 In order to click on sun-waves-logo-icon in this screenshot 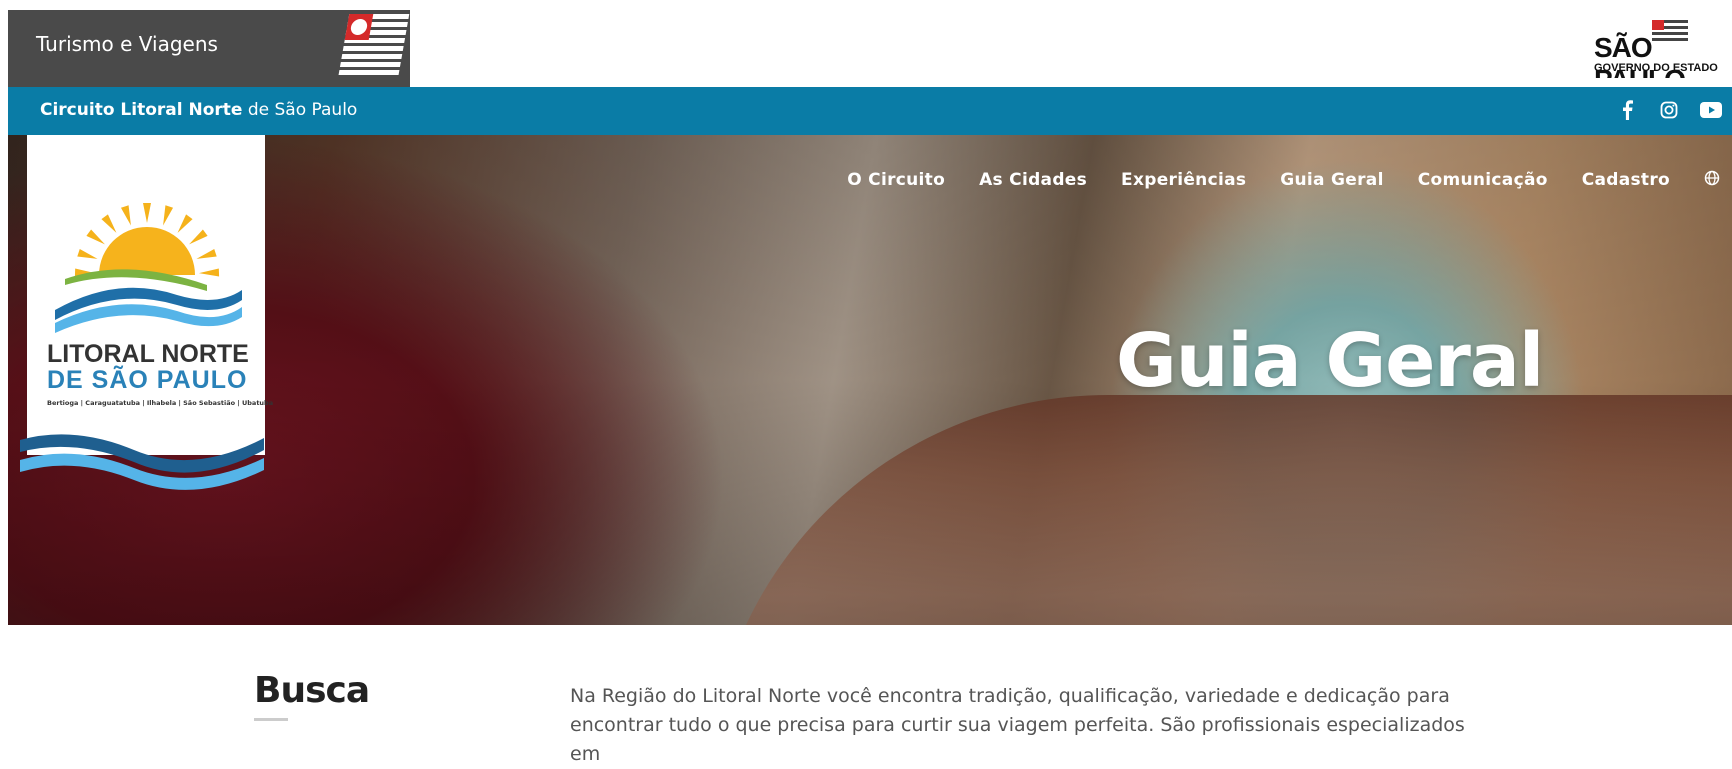, I will do `click(148, 268)`.